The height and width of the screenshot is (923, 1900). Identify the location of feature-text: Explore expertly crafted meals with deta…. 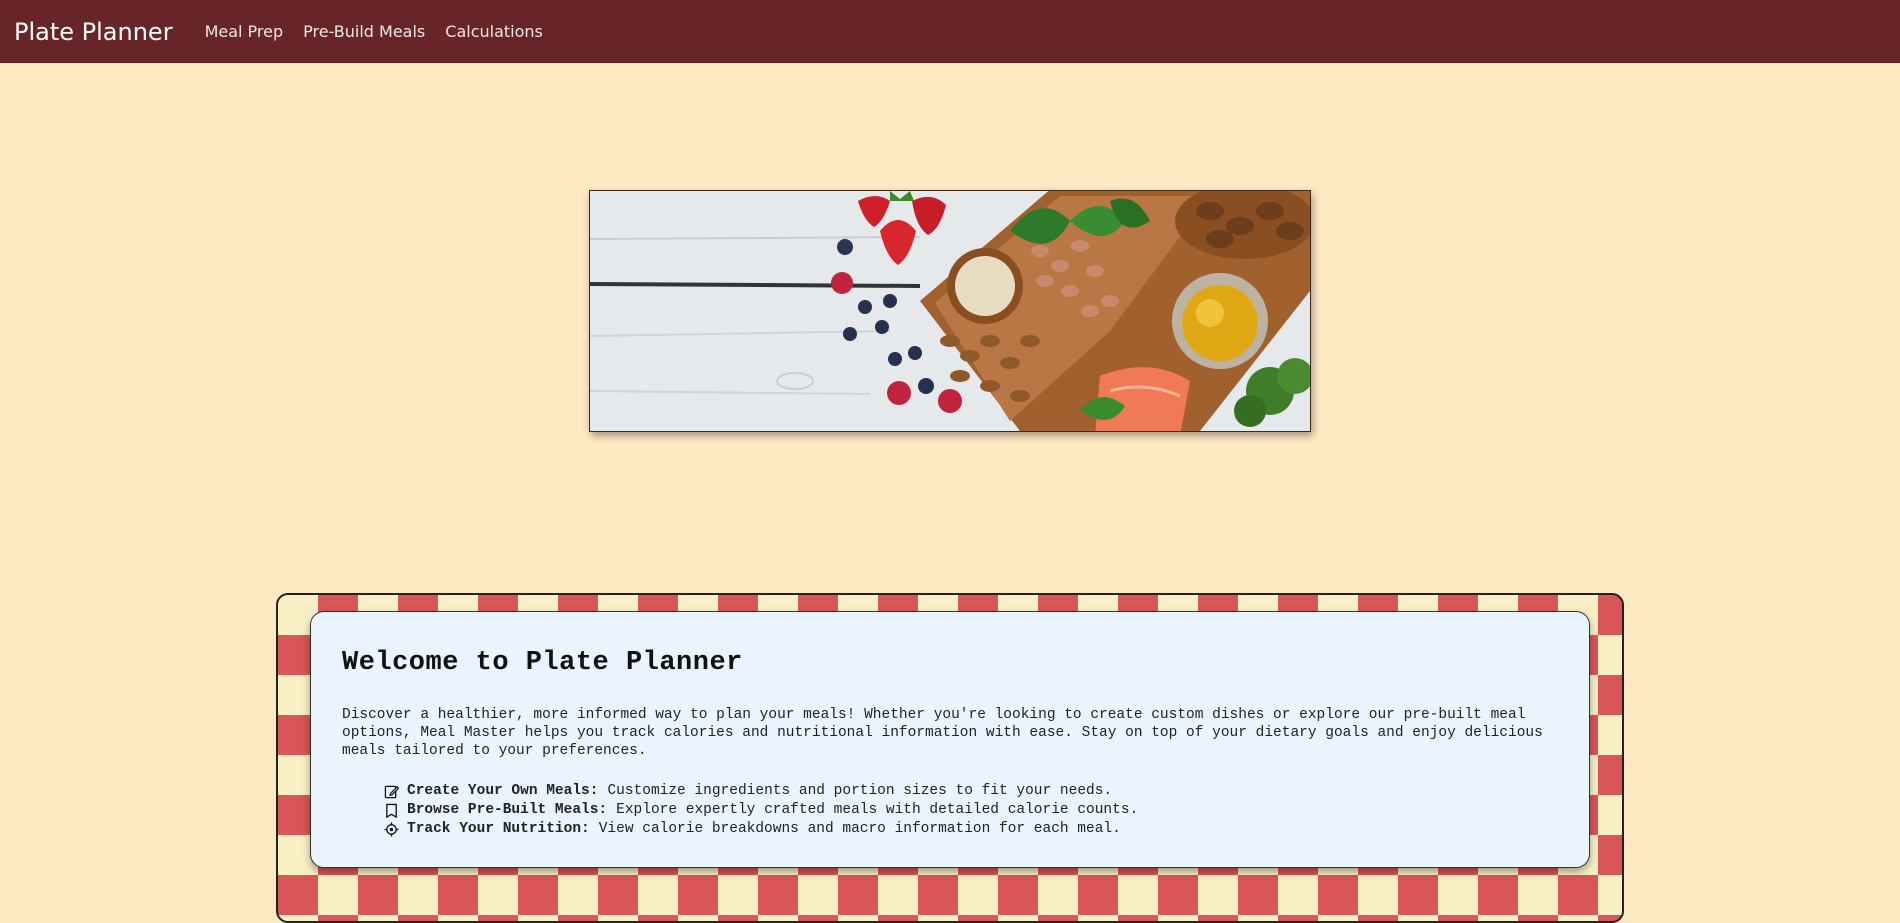
(877, 810).